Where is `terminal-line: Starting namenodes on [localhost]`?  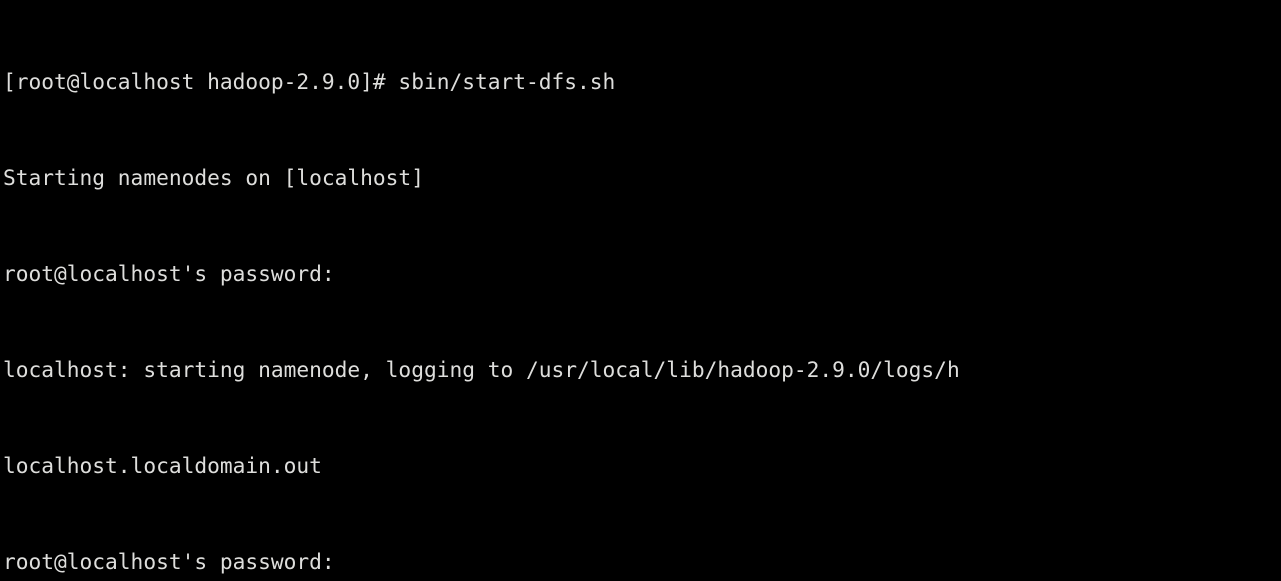
terminal-line: Starting namenodes on [localhost] is located at coordinates (213, 177).